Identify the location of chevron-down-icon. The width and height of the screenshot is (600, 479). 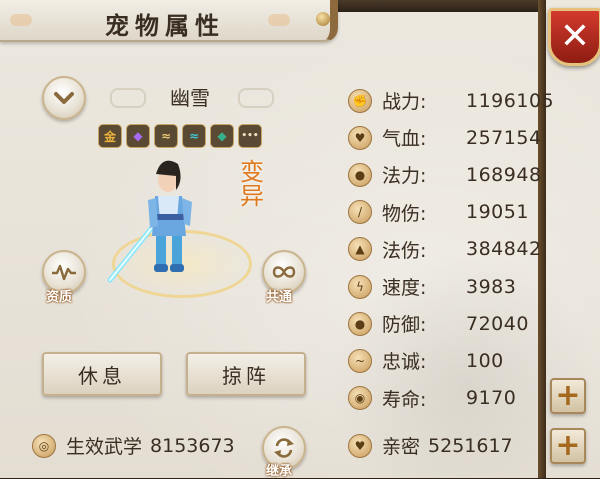
(64, 98).